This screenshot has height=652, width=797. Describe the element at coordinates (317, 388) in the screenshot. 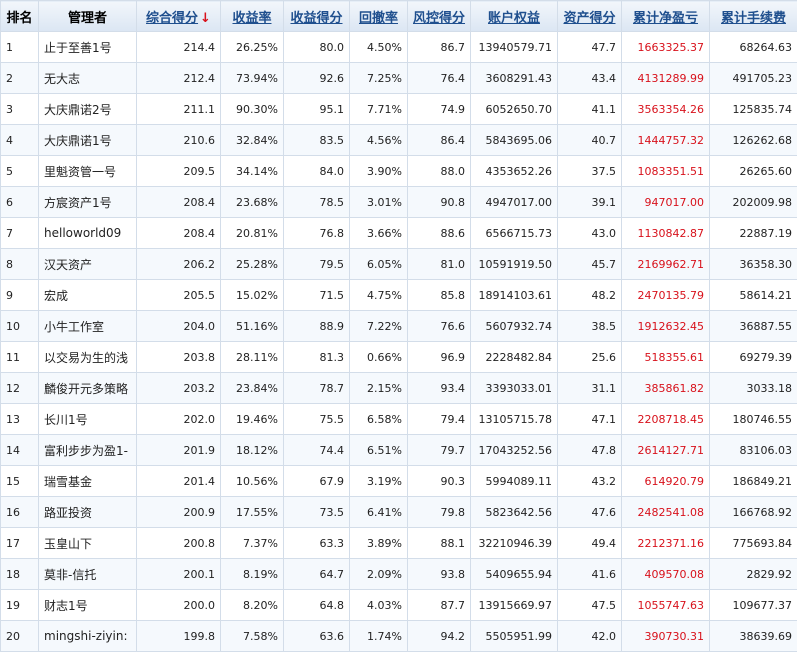

I see `return-score-cell: 78.7` at that location.